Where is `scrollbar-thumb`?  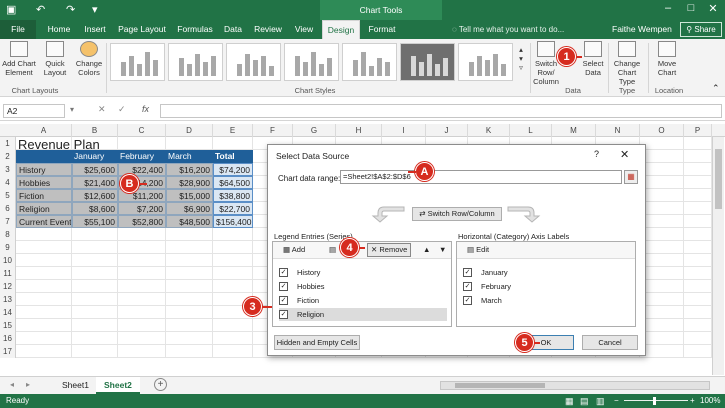 scrollbar-thumb is located at coordinates (500, 385).